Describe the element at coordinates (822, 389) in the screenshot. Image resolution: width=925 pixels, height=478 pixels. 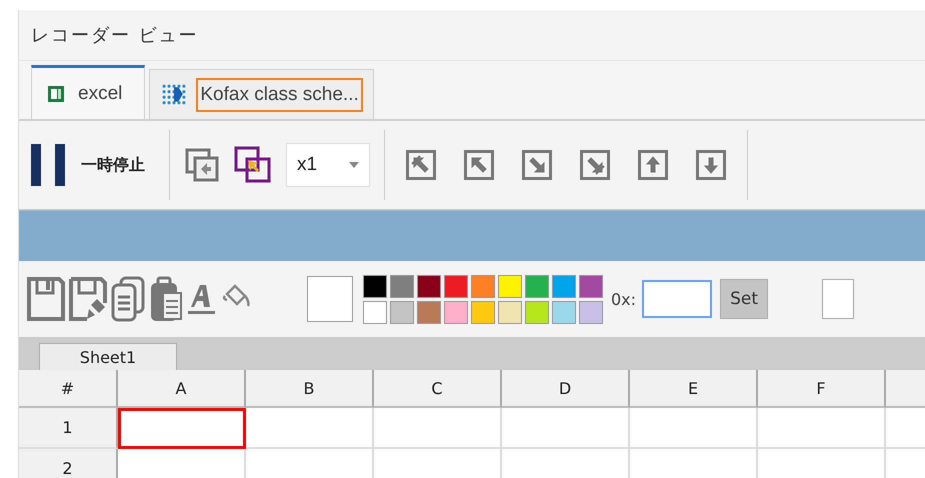
I see `column-header: F` at that location.